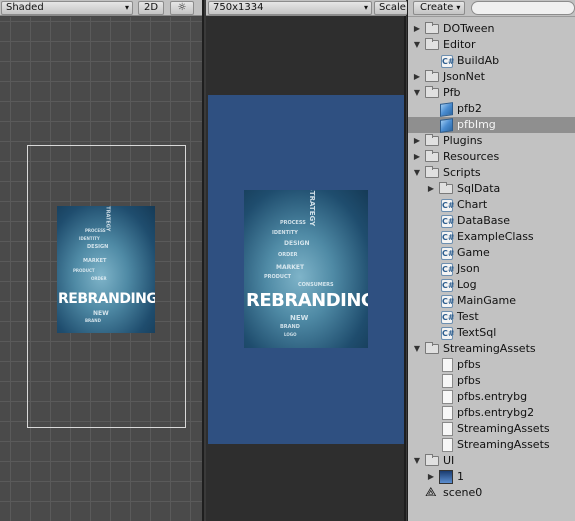 The image size is (575, 521). What do you see at coordinates (491, 365) in the screenshot?
I see `tree-item-pfbs: pfbs` at bounding box center [491, 365].